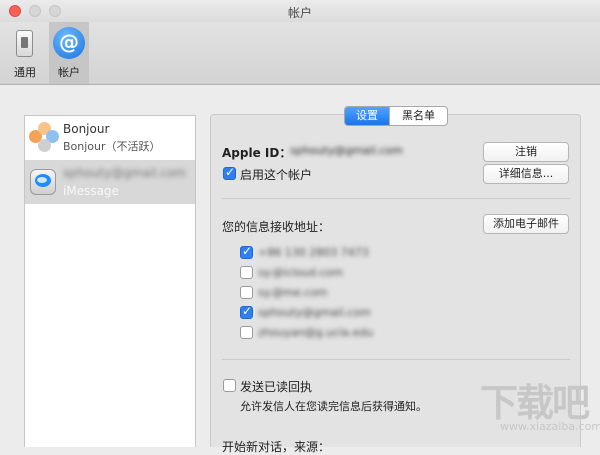  What do you see at coordinates (44, 137) in the screenshot?
I see `bonjour-icon` at bounding box center [44, 137].